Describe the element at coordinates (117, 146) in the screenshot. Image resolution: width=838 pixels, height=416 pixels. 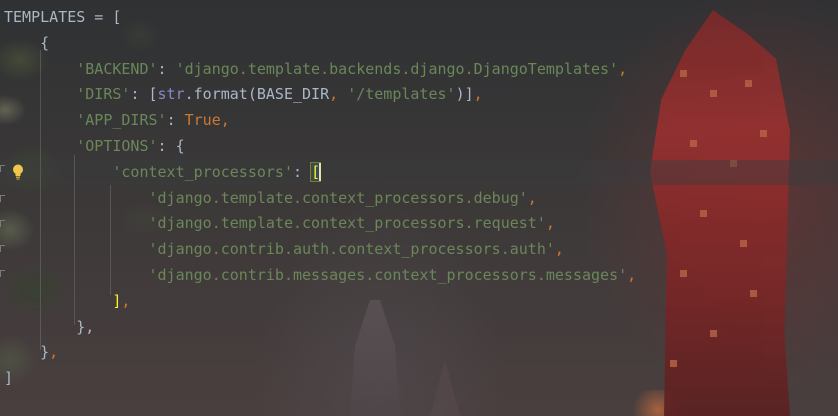
I see `code-token: 'OPTIONS'` at that location.